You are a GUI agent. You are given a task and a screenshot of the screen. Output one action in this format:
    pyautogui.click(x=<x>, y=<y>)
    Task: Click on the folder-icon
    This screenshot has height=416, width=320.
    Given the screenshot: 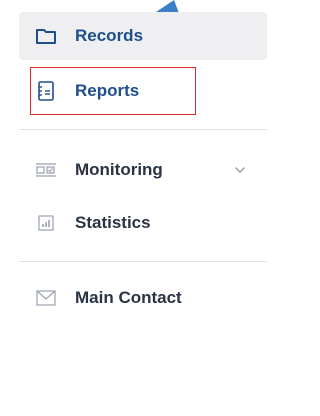 What is the action you would take?
    pyautogui.click(x=46, y=36)
    